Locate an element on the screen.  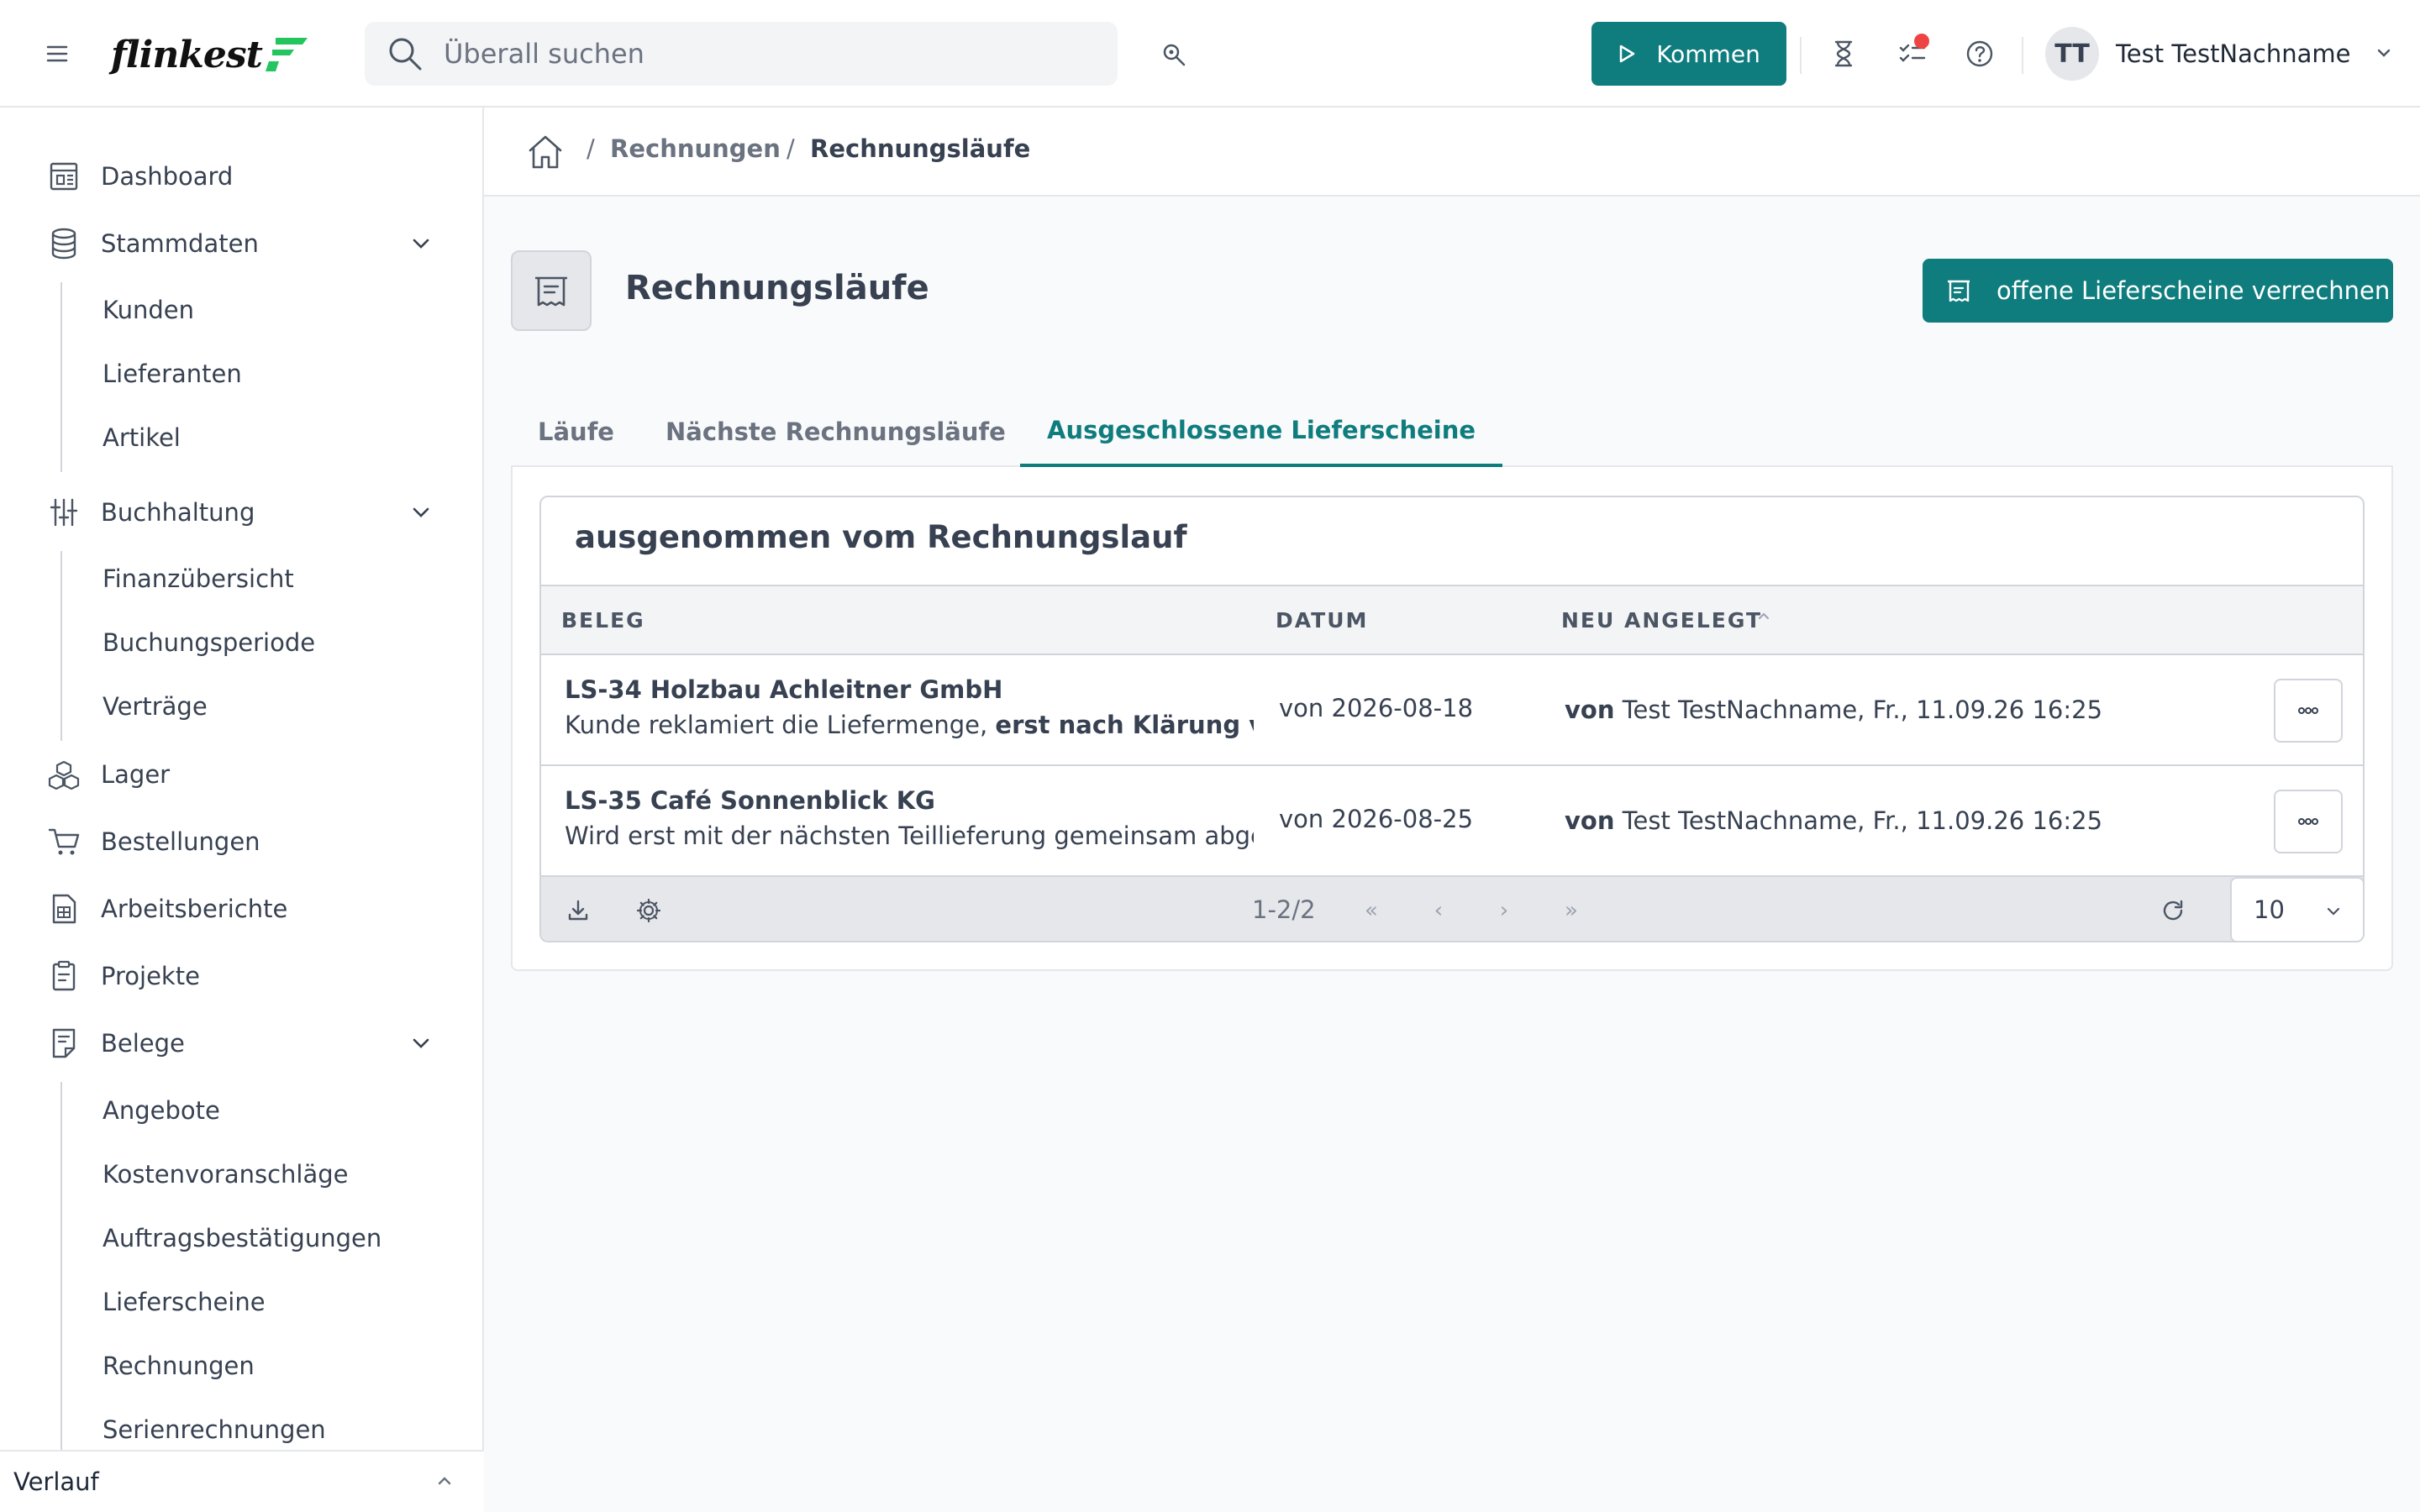
advanced-search-icon is located at coordinates (1174, 54).